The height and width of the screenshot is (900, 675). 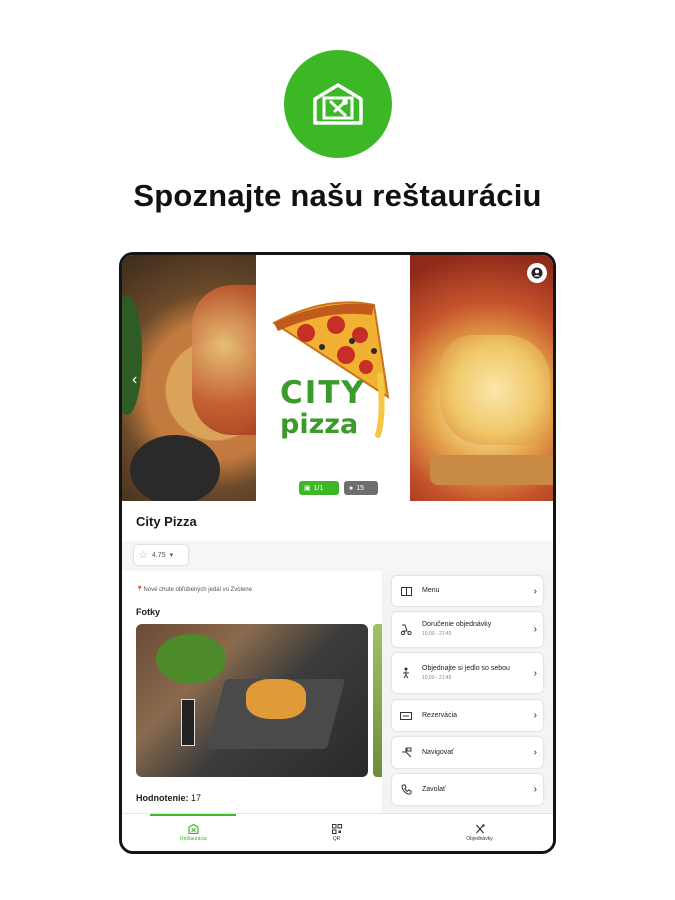 What do you see at coordinates (134, 380) in the screenshot?
I see `prev-arrow-icon: ‹` at bounding box center [134, 380].